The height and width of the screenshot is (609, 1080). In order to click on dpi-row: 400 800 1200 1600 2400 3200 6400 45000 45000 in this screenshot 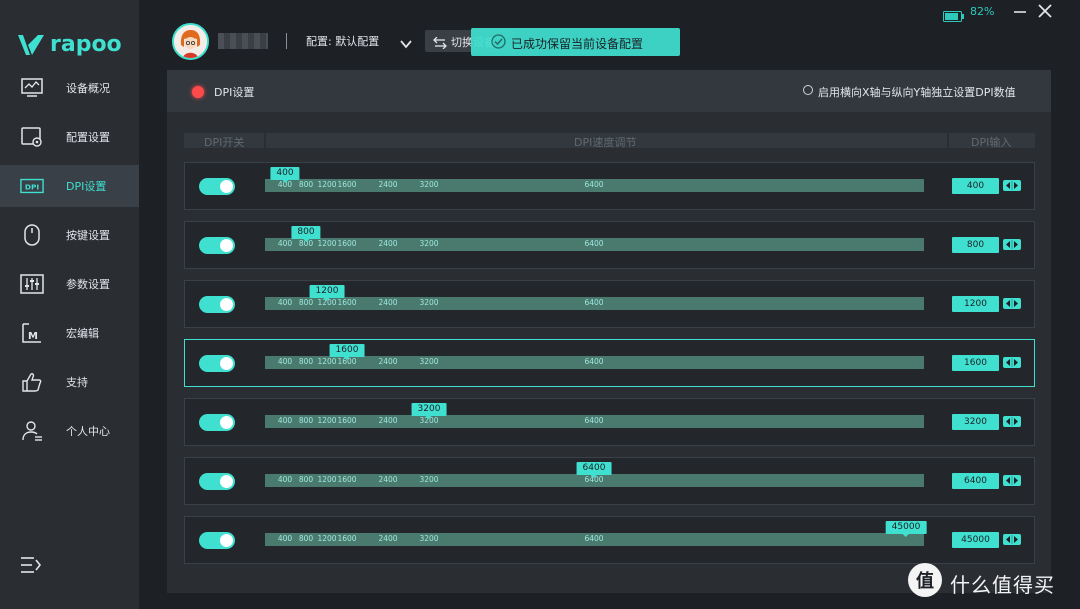, I will do `click(609, 540)`.